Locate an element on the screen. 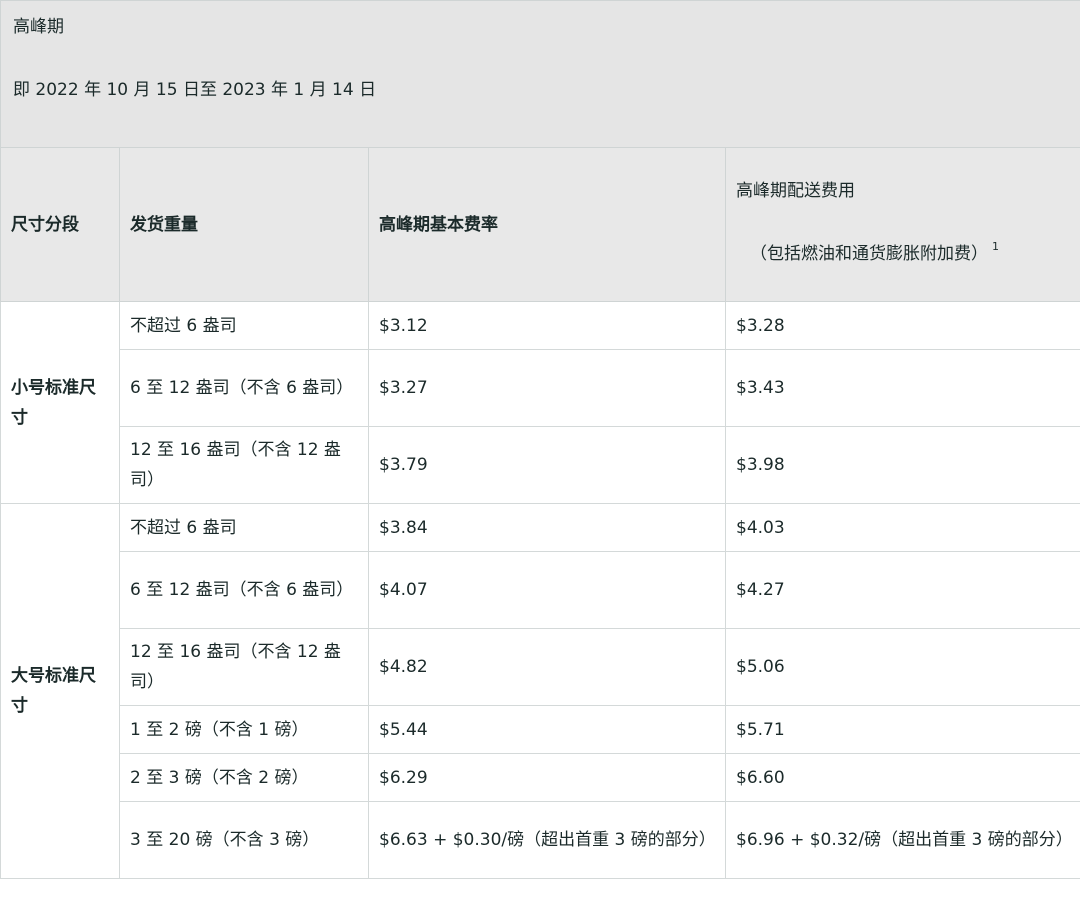 The height and width of the screenshot is (898, 1080). fee-cell: $3.98 is located at coordinates (902, 465).